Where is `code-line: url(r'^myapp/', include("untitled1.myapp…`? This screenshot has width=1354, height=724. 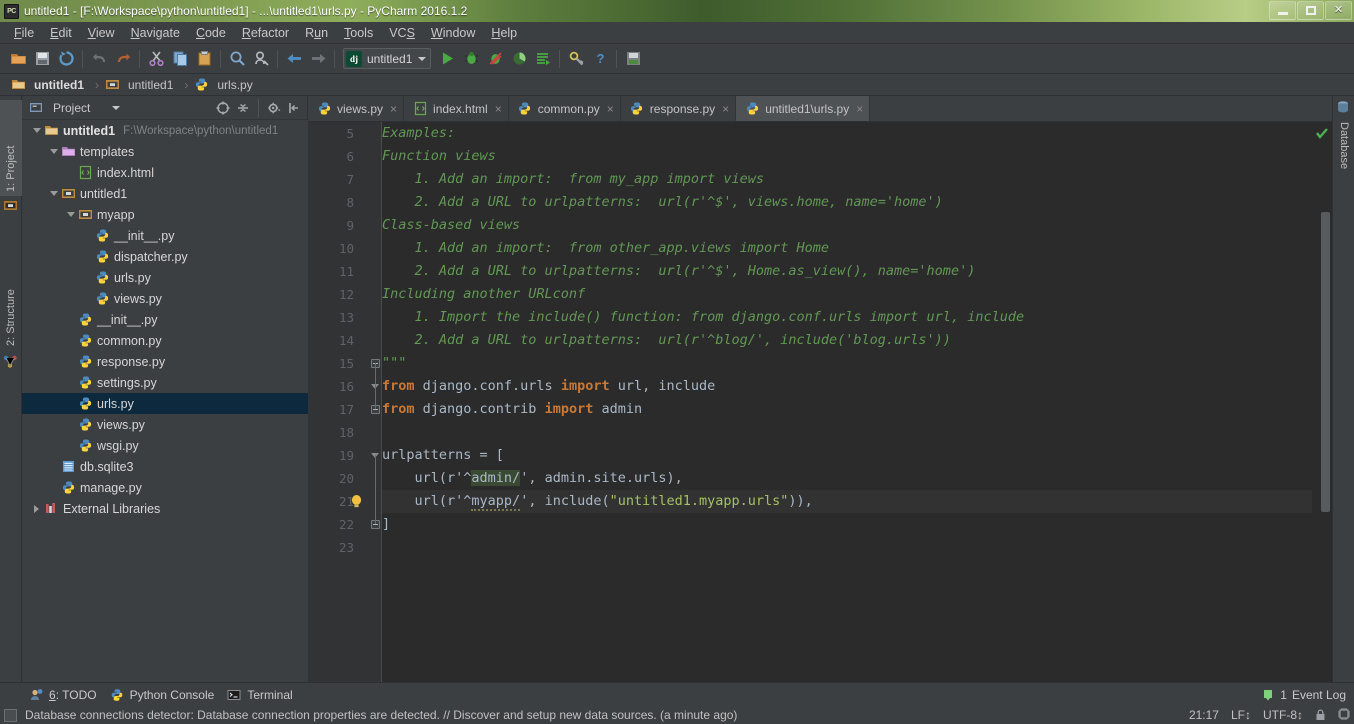
code-line: url(r'^myapp/', include("untitled1.myapp… is located at coordinates (847, 501).